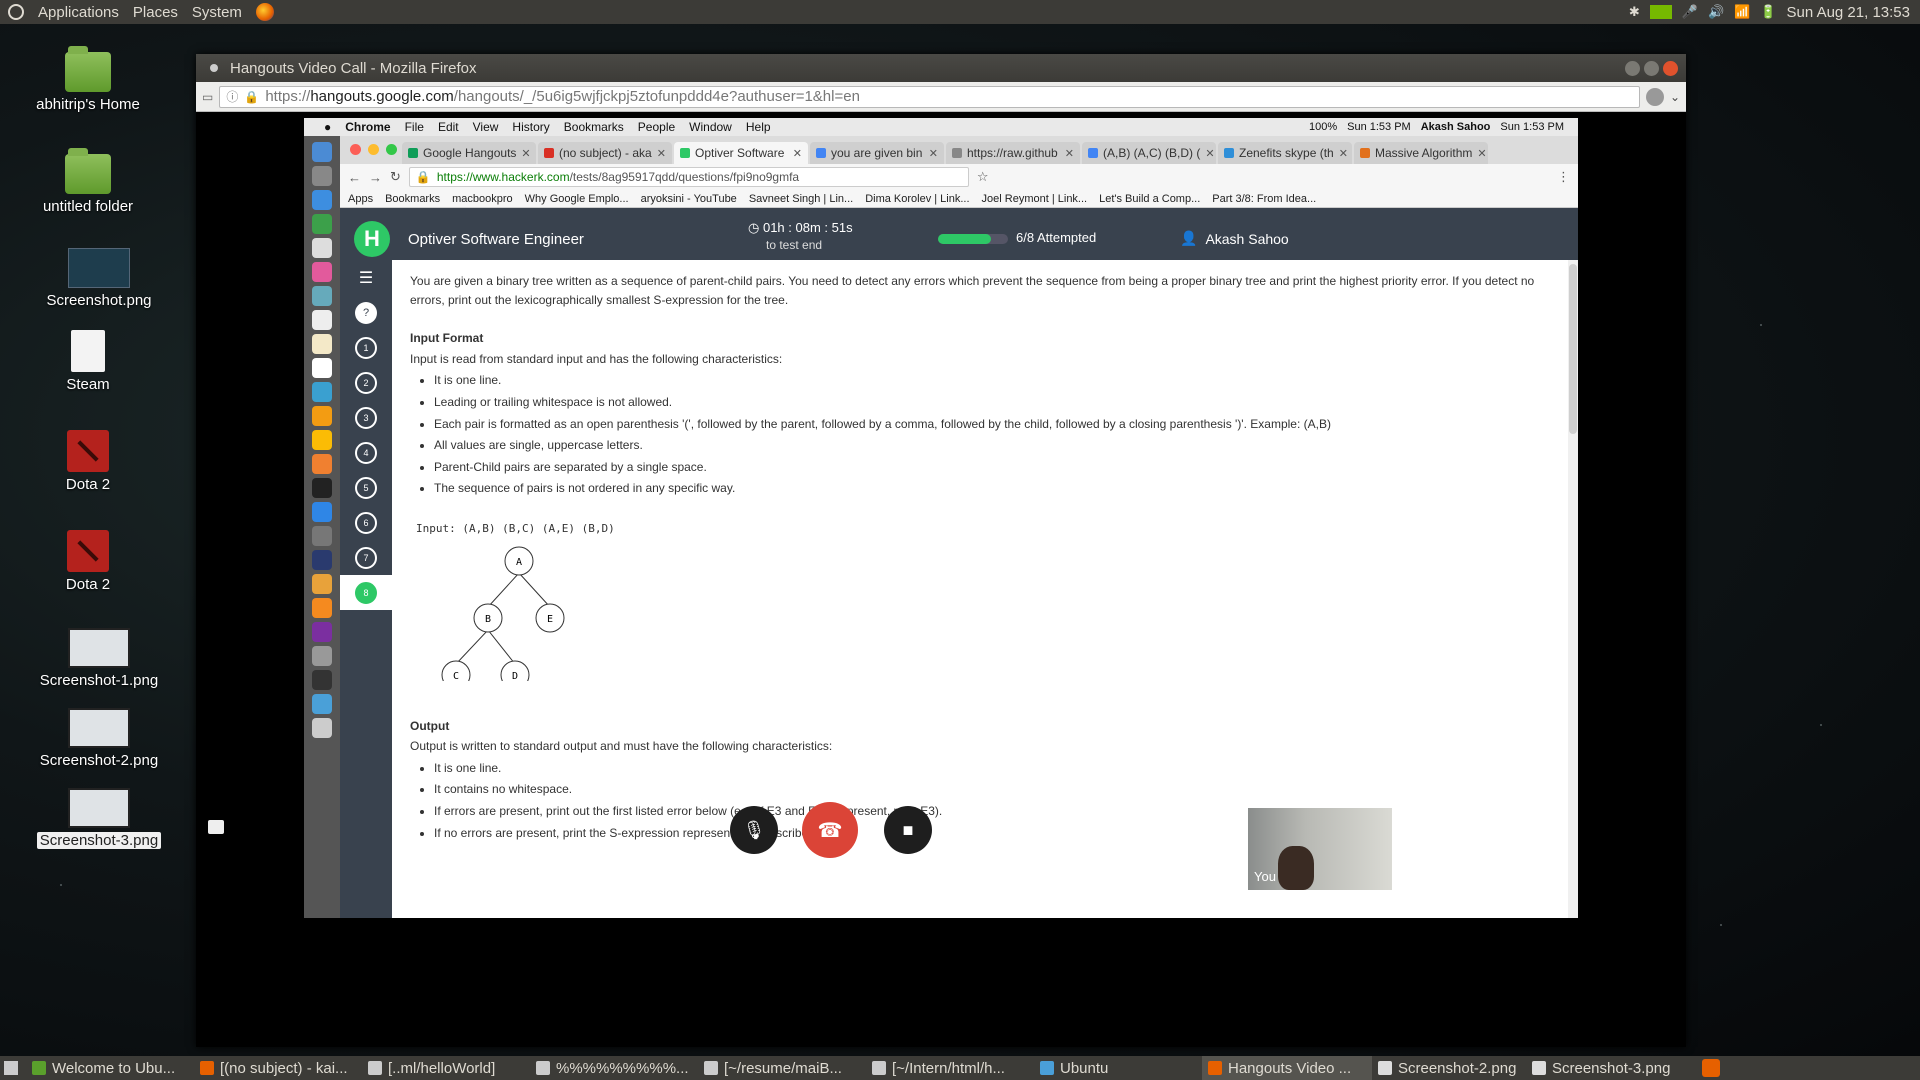 The height and width of the screenshot is (1080, 1920). I want to click on mac-menu-bookmarks: Bookmarks, so click(593, 127).